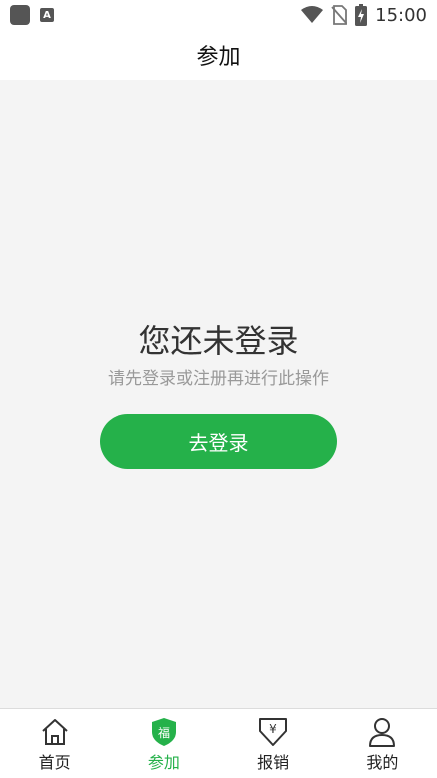 This screenshot has height=778, width=437. I want to click on login-button: 去登录, so click(218, 441).